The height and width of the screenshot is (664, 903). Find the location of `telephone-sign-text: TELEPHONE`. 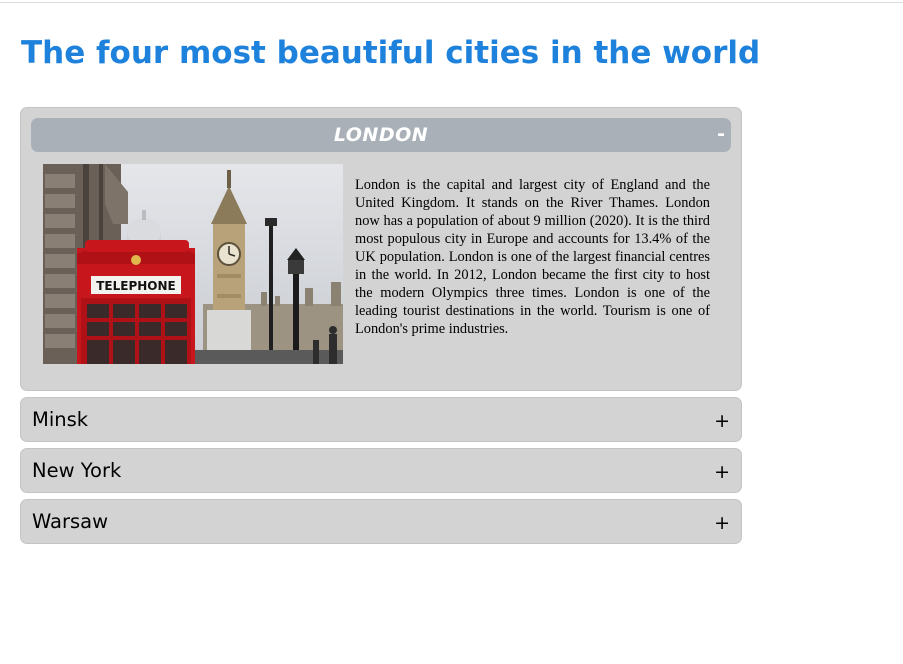

telephone-sign-text: TELEPHONE is located at coordinates (136, 286).